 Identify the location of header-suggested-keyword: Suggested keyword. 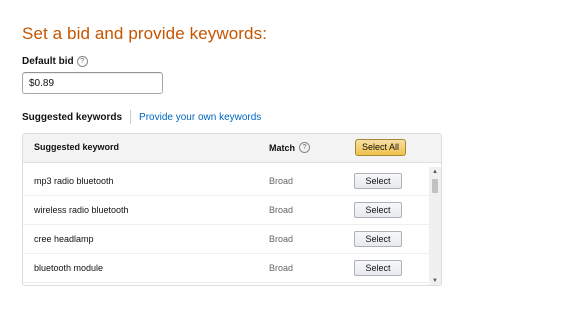
(77, 147).